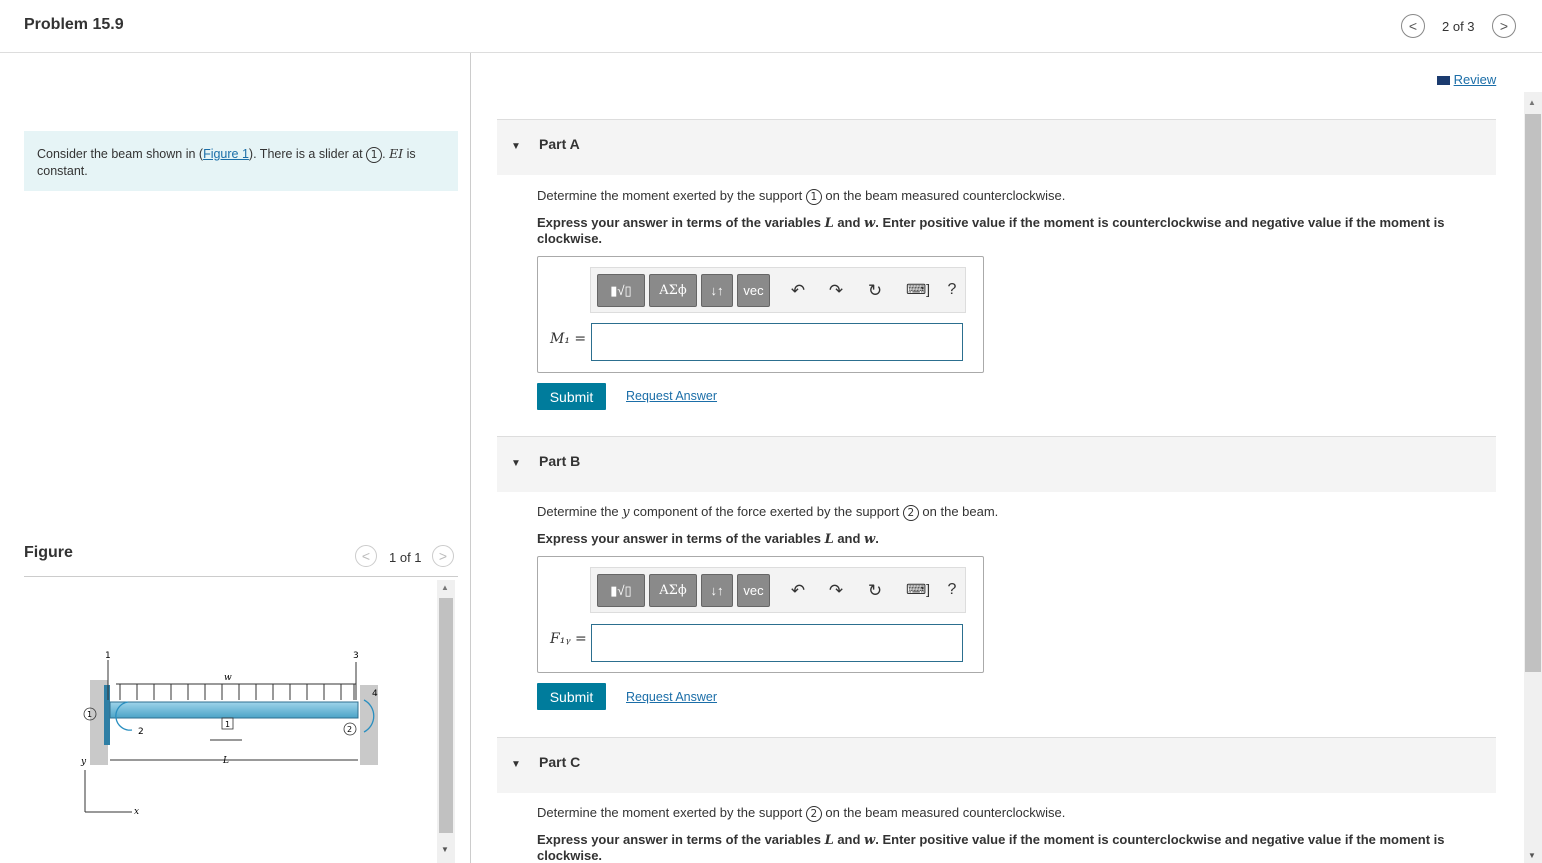 The height and width of the screenshot is (863, 1542). I want to click on part-a-header: ▼ Part A, so click(996, 147).